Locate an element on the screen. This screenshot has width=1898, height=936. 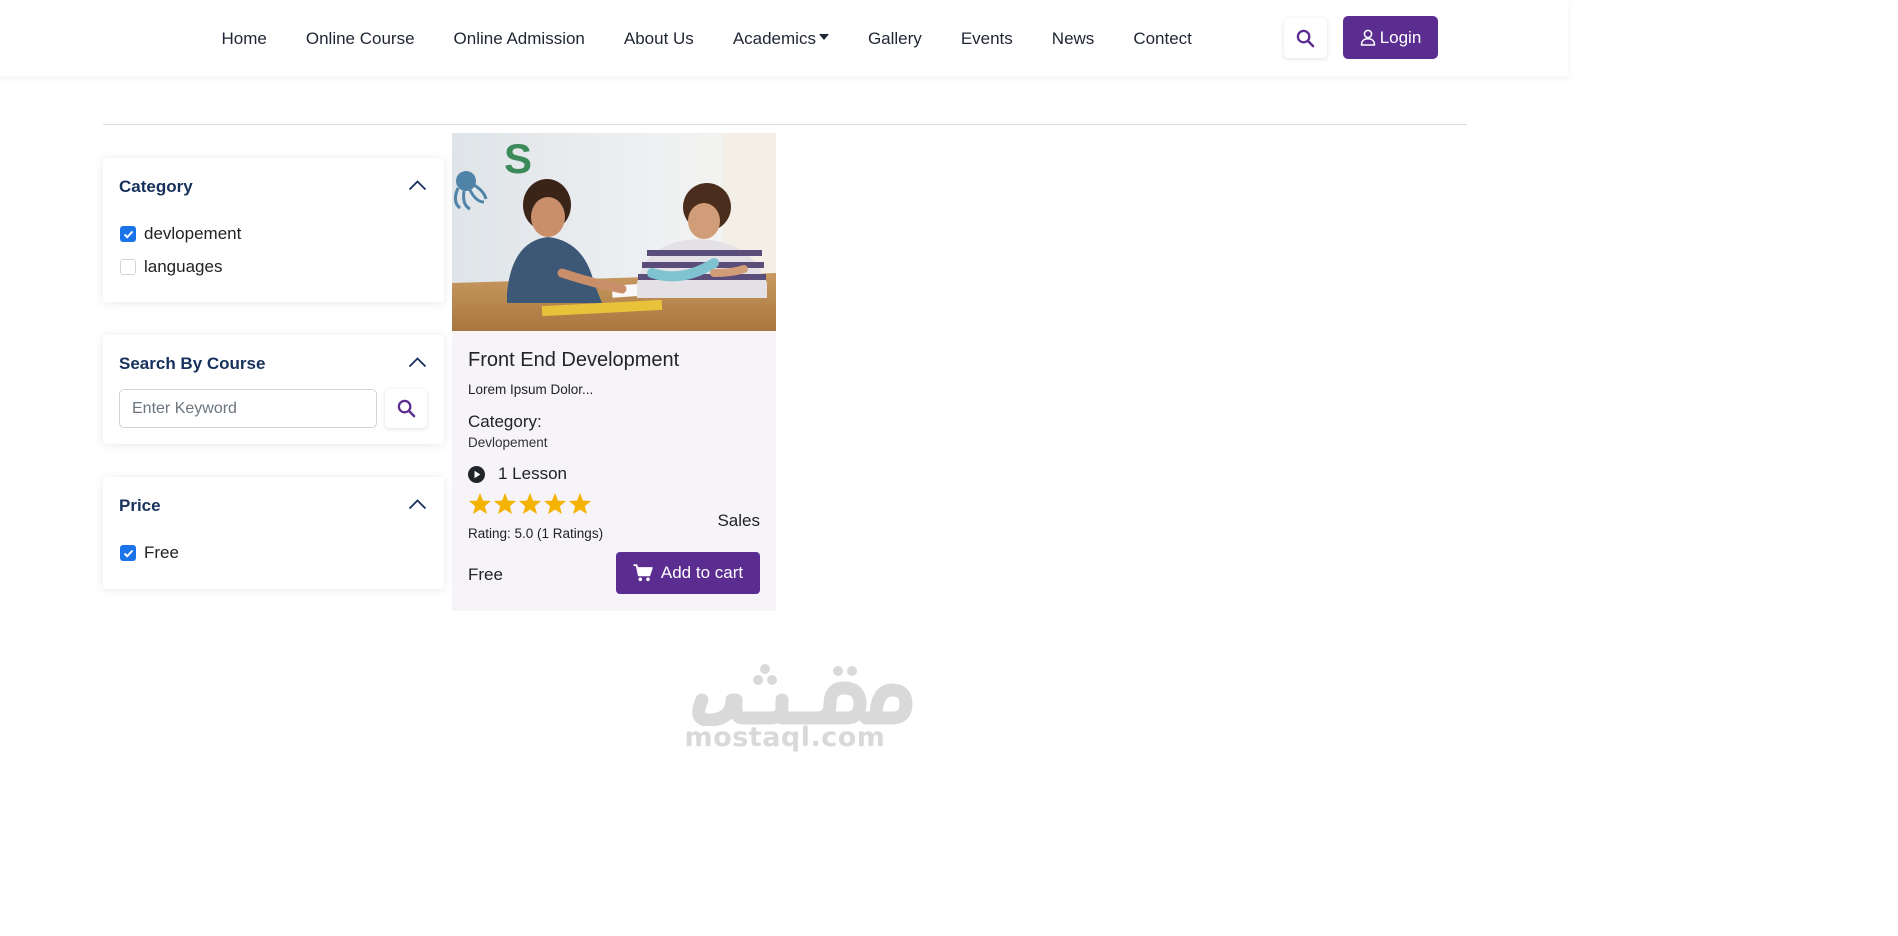
keyword-search-button is located at coordinates (406, 408).